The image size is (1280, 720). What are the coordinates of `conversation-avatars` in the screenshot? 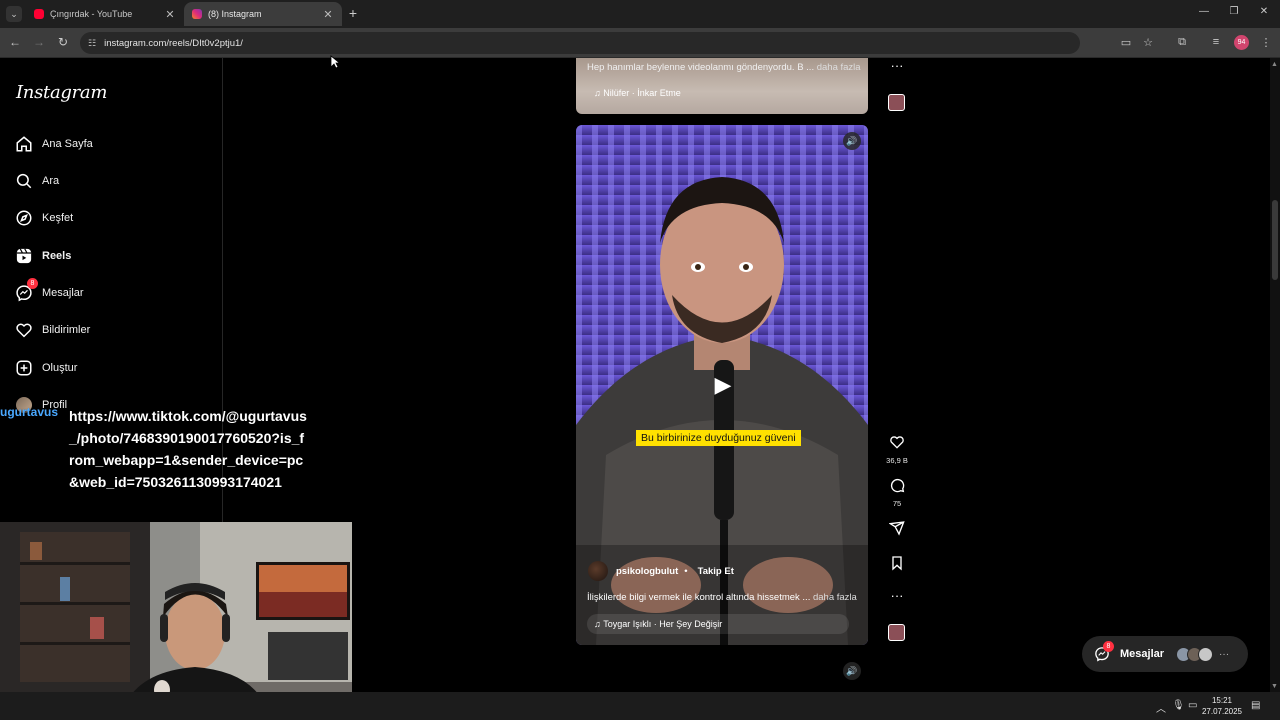 It's located at (1195, 654).